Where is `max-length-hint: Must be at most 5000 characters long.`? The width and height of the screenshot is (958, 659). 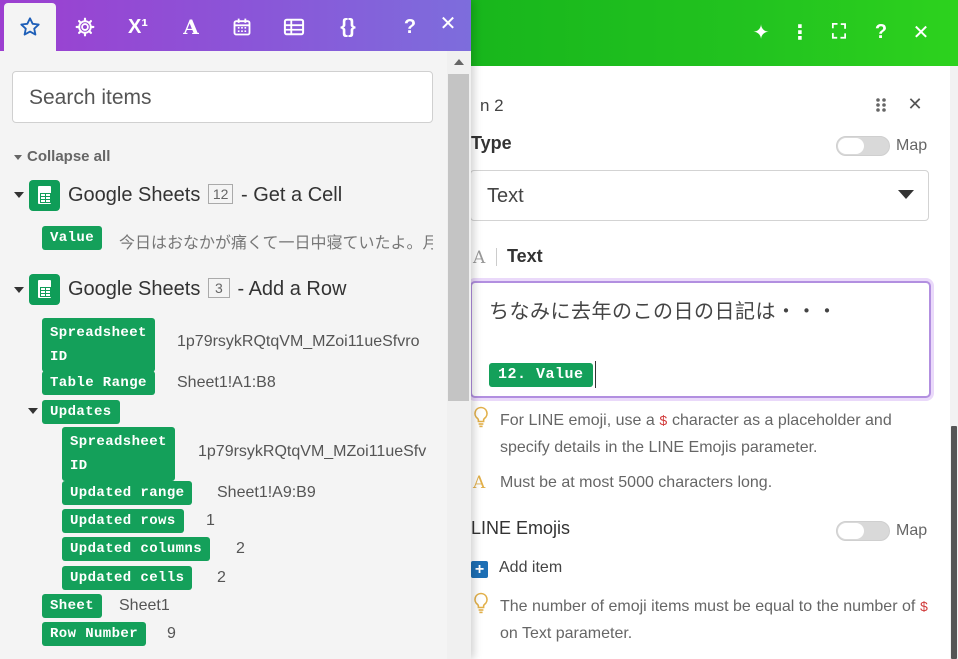 max-length-hint: Must be at most 5000 characters long. is located at coordinates (636, 482).